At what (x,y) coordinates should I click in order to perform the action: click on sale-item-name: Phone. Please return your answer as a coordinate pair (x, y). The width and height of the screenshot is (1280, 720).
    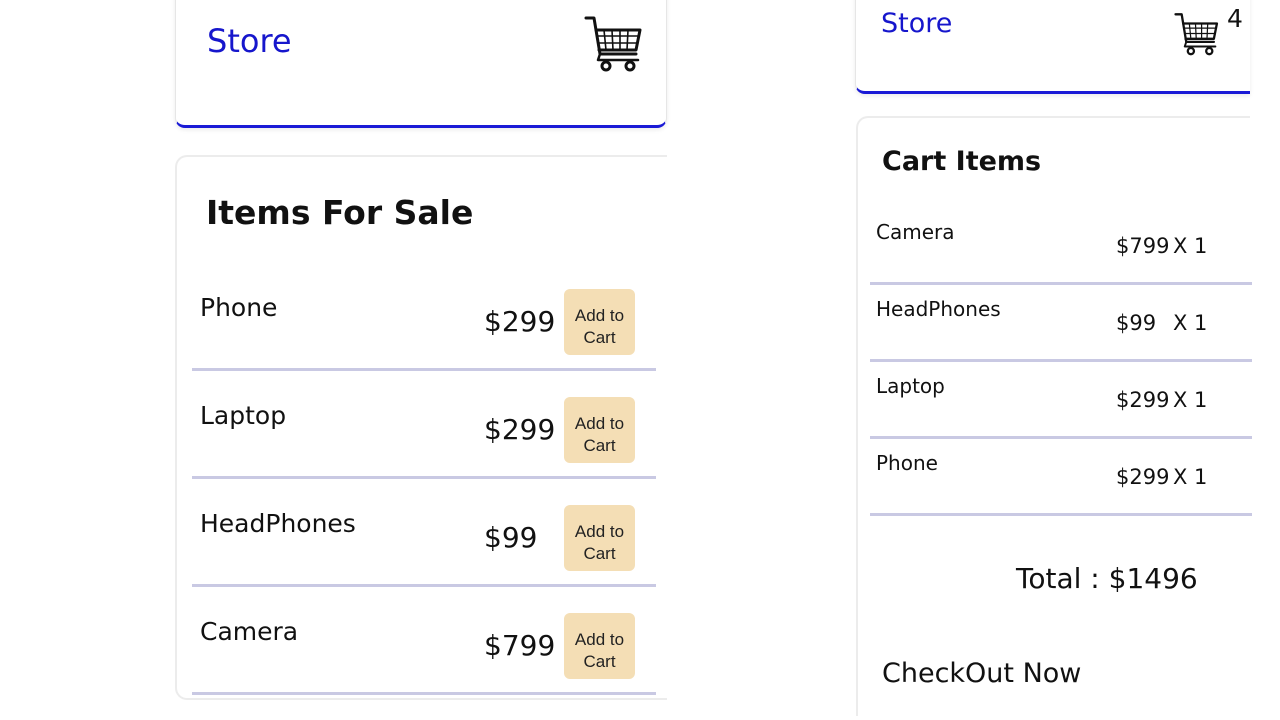
    Looking at the image, I should click on (239, 307).